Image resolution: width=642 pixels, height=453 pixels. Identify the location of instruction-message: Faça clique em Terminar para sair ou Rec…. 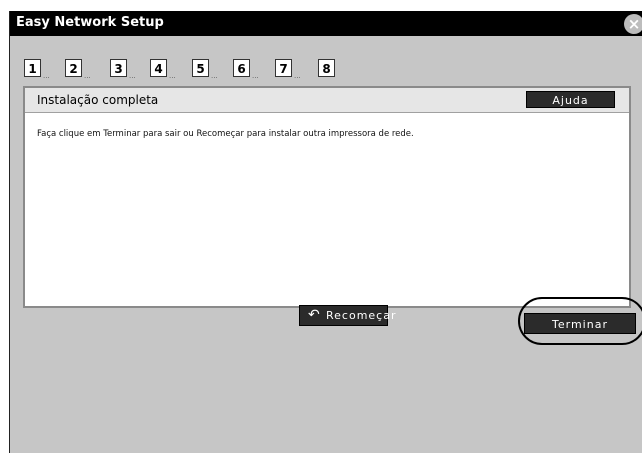
(225, 134).